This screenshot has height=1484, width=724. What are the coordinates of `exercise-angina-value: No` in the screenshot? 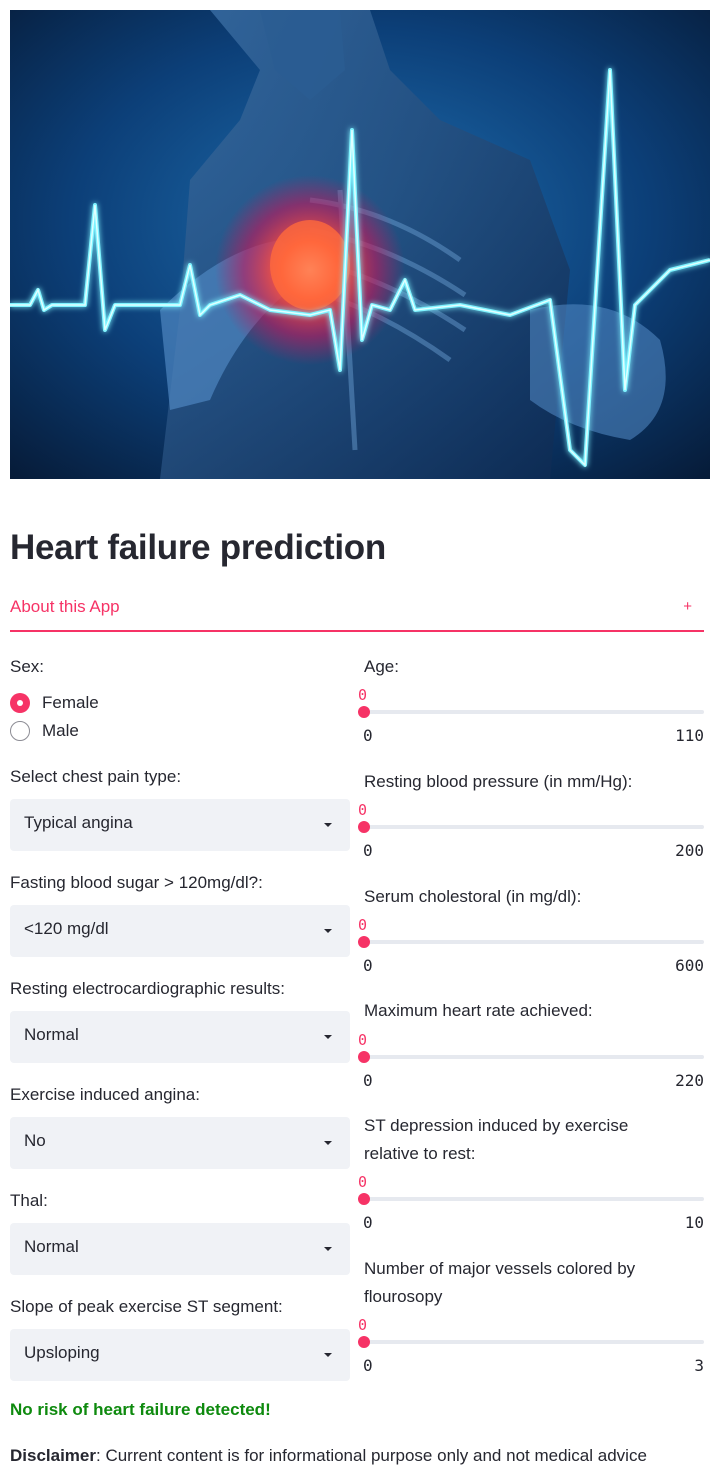 It's located at (35, 1140).